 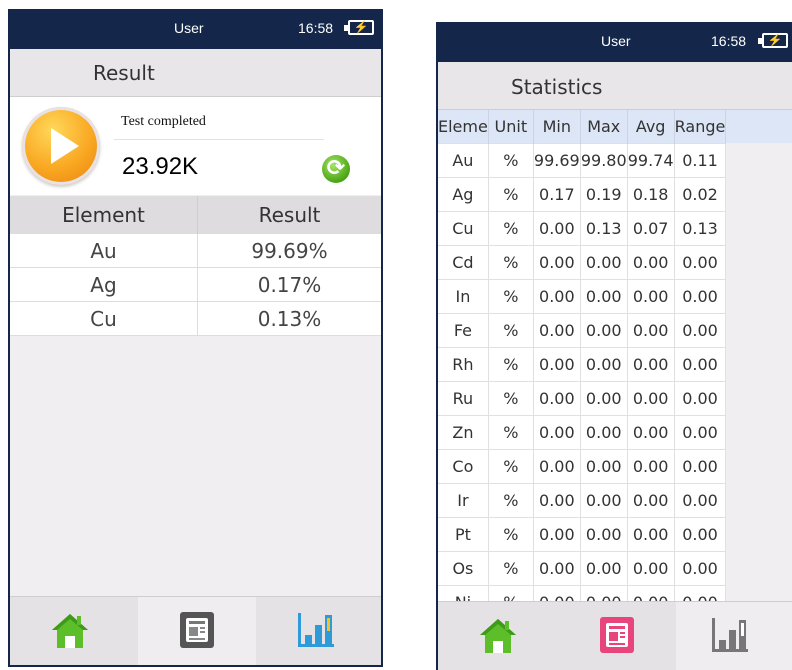 I want to click on table-row: Cd% 0.00 0.00 0.00 0.00, so click(x=582, y=262).